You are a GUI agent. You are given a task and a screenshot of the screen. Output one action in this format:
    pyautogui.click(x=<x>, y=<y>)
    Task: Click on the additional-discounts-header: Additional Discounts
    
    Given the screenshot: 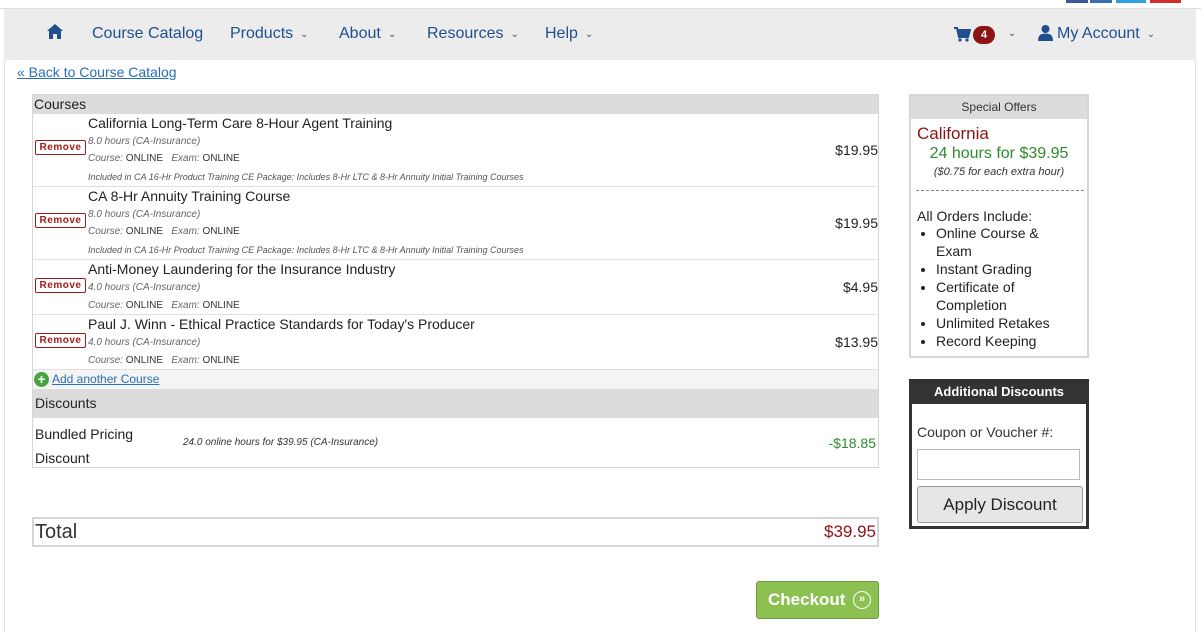 What is the action you would take?
    pyautogui.click(x=999, y=393)
    